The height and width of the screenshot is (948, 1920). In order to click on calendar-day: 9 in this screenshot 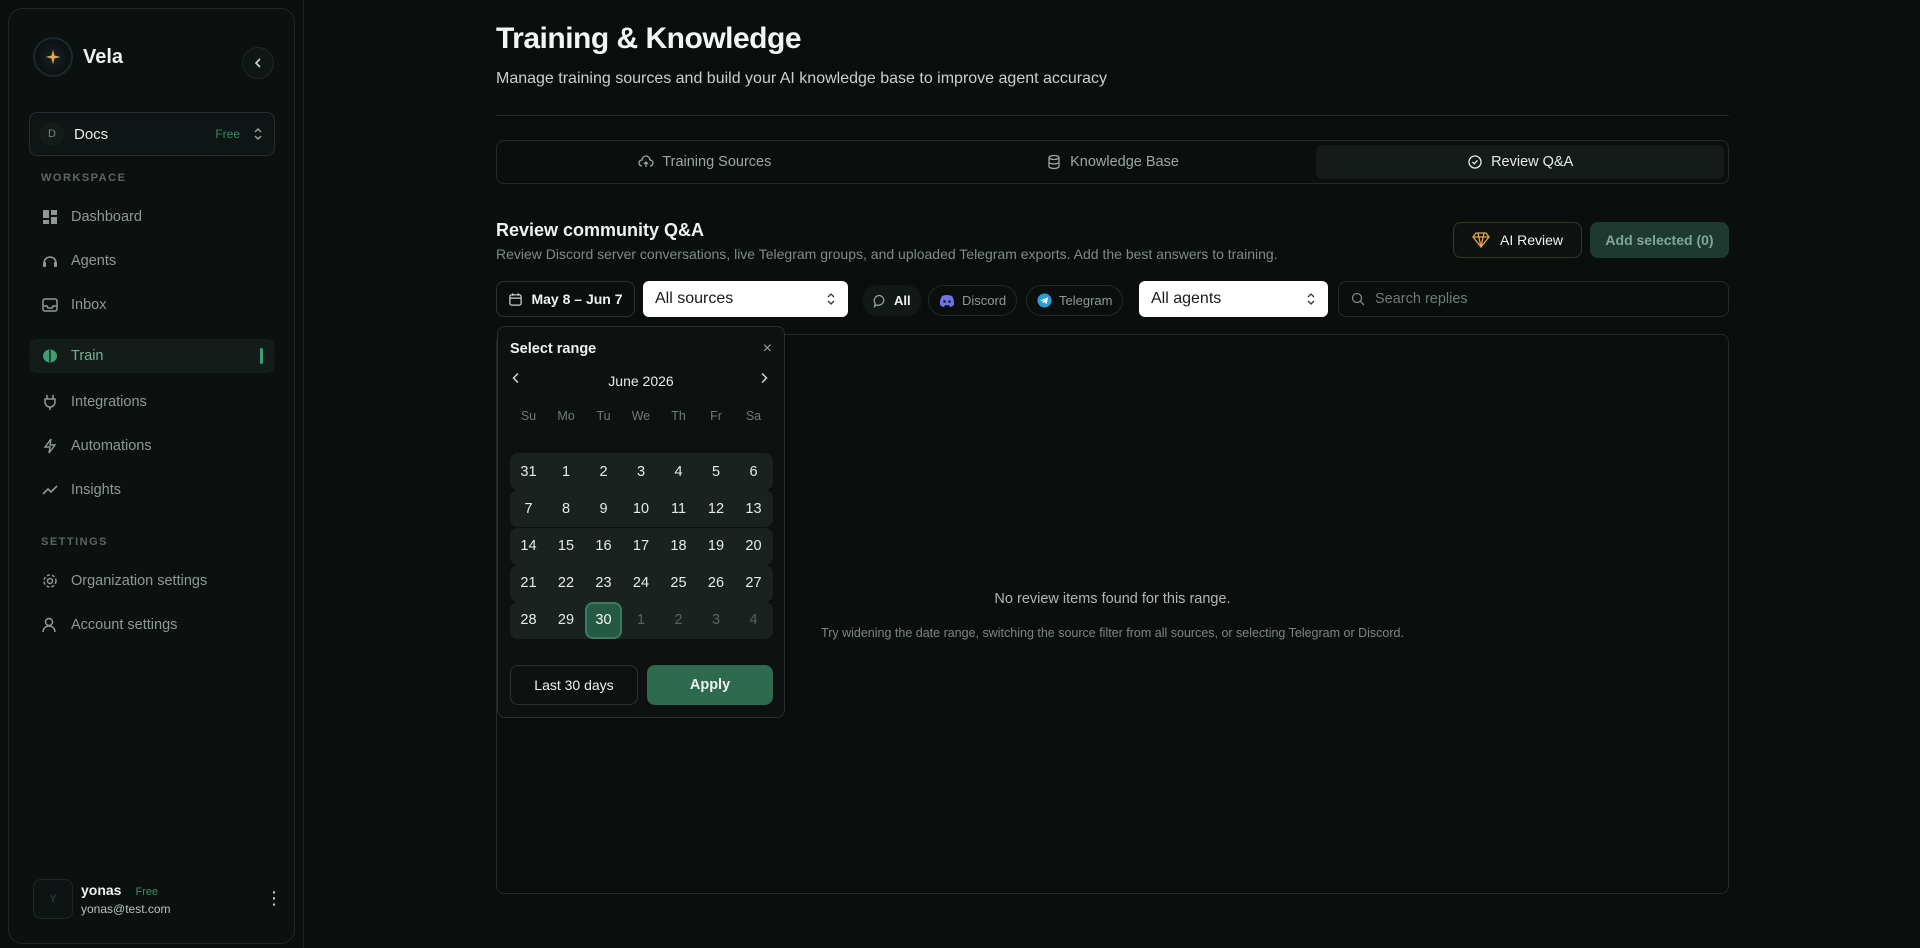, I will do `click(603, 508)`.